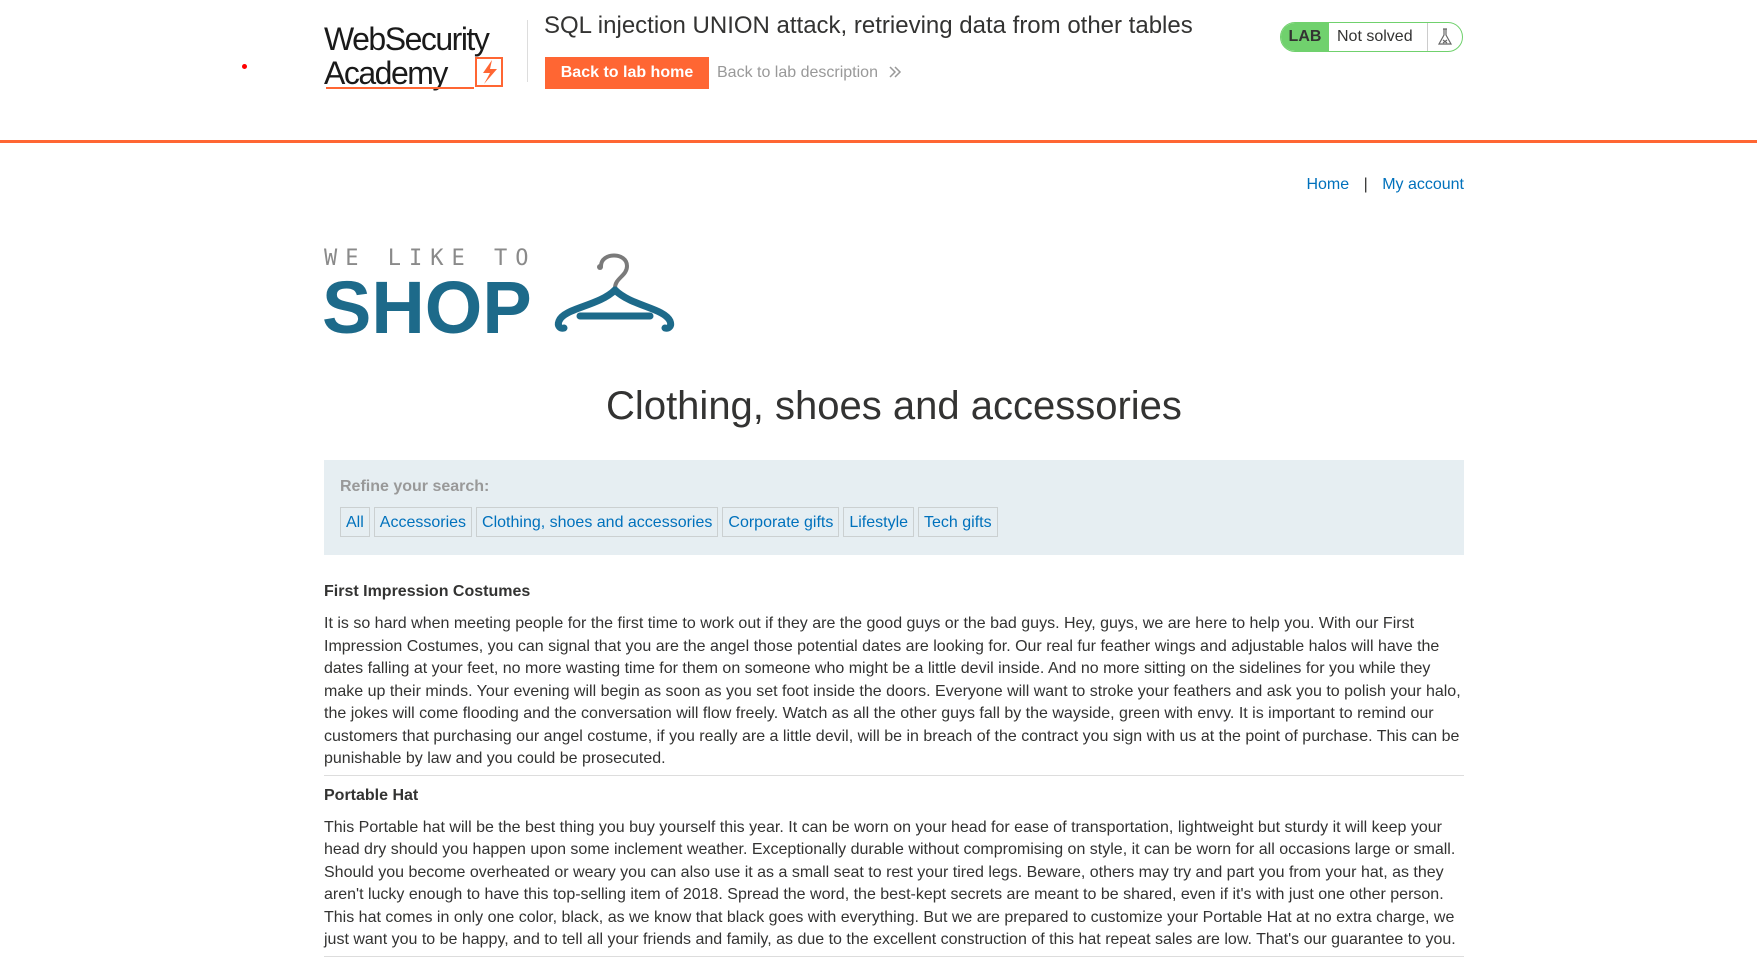  What do you see at coordinates (597, 522) in the screenshot?
I see `filter-clothing-shoes-accessories: Clothing, shoes and accessories` at bounding box center [597, 522].